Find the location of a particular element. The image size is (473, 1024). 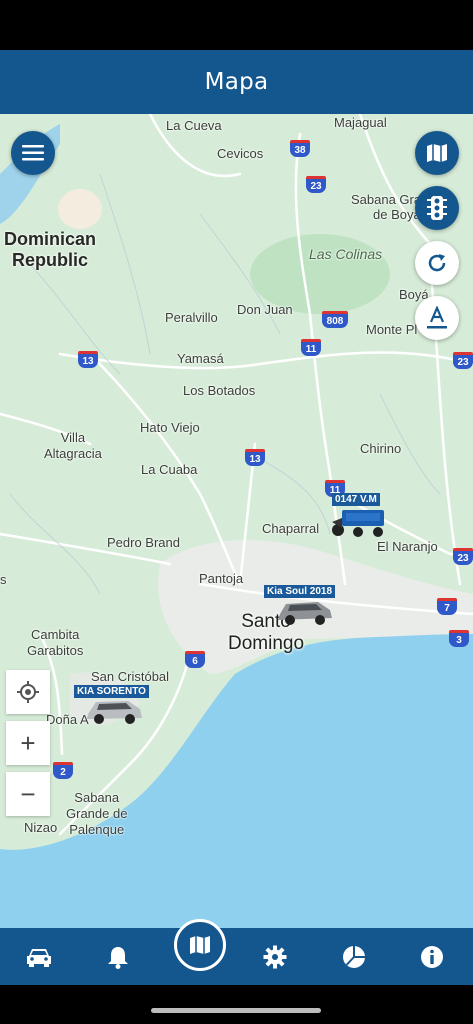

place-label: s is located at coordinates (3, 579).